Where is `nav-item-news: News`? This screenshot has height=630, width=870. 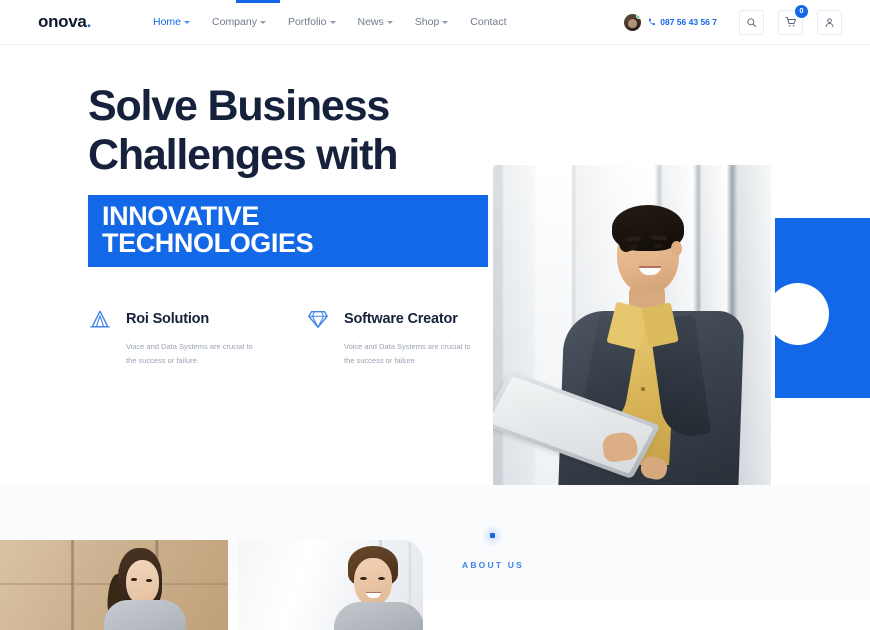
nav-item-news: News is located at coordinates (375, 22).